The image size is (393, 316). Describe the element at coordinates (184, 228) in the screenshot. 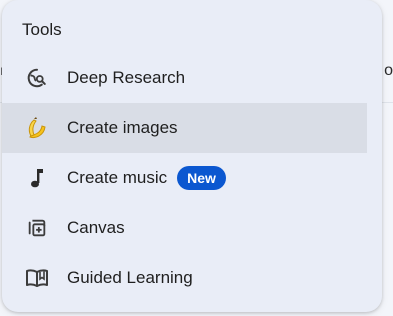

I see `menu-item-canvas: Canvas` at that location.